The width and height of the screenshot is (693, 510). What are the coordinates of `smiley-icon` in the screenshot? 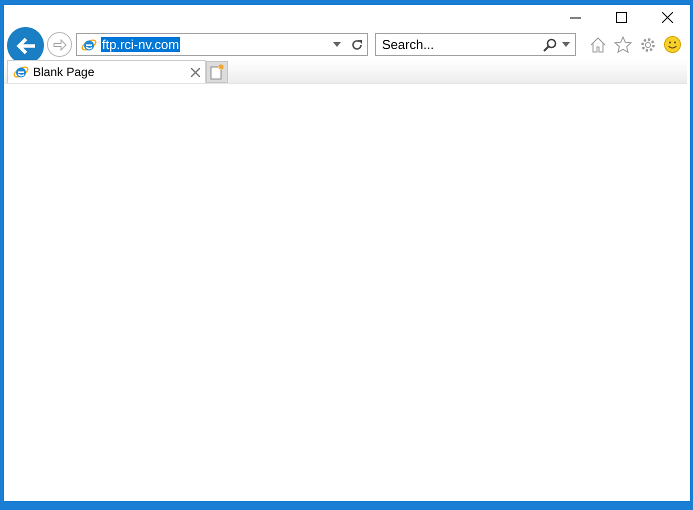 It's located at (672, 44).